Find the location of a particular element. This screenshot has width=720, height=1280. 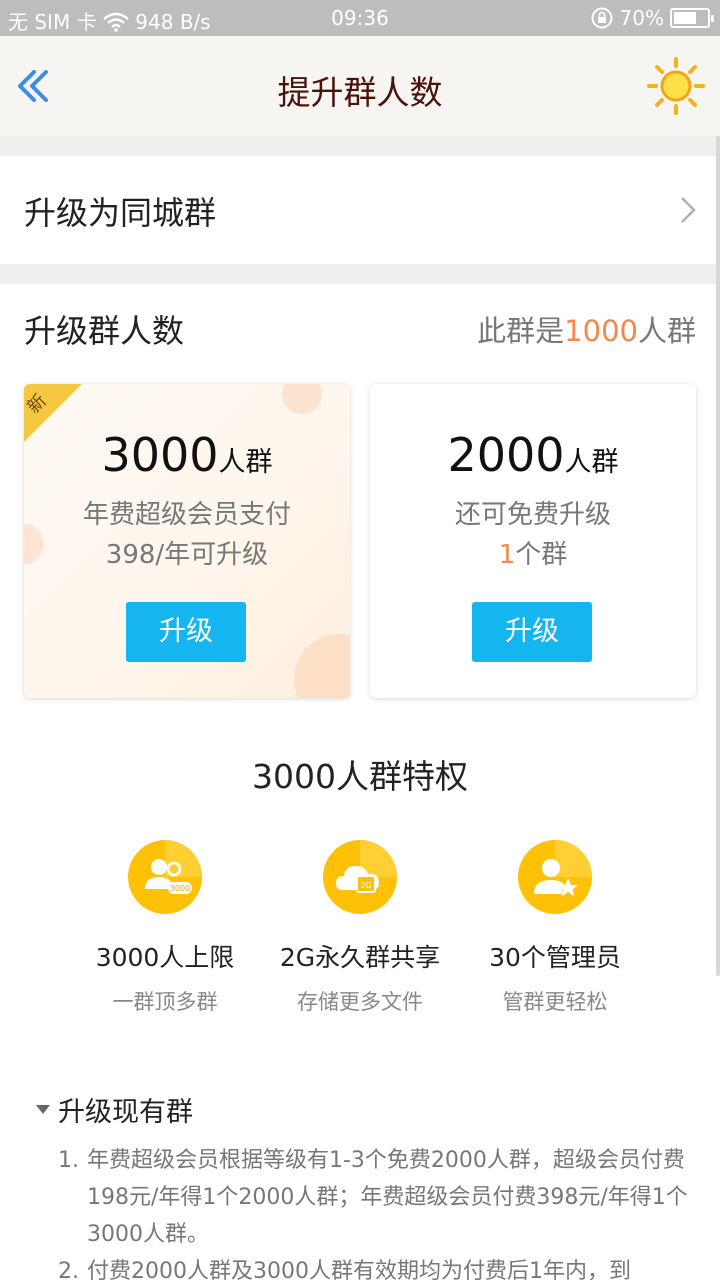

plan-size-number: 2000 is located at coordinates (506, 455).